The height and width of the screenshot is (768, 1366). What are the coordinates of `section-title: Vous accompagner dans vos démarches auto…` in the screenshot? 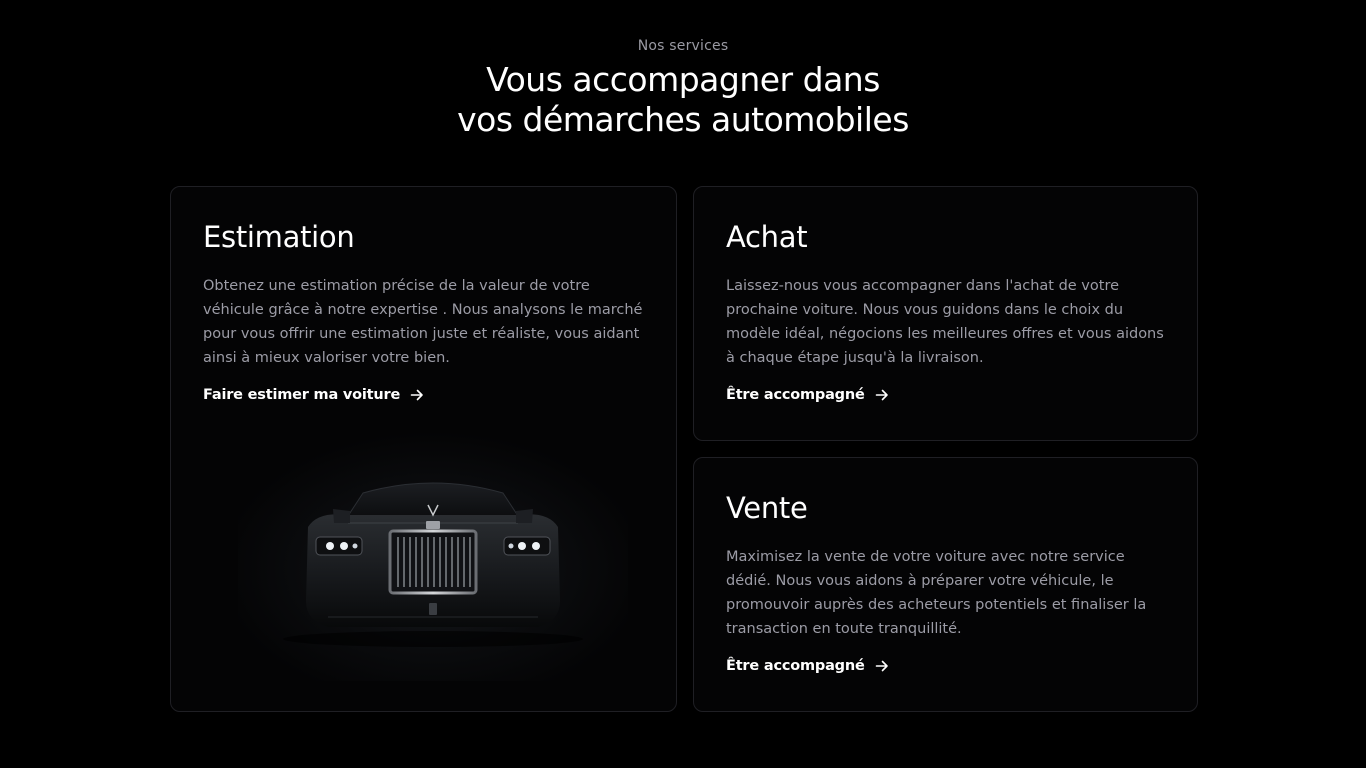 It's located at (683, 100).